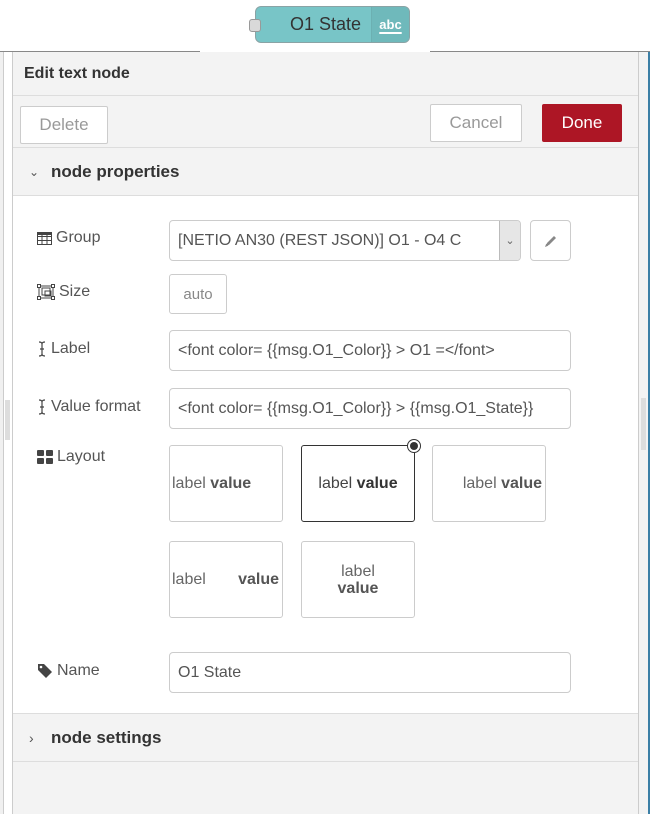 Image resolution: width=650 pixels, height=814 pixels. I want to click on group-label-text: Group, so click(78, 237).